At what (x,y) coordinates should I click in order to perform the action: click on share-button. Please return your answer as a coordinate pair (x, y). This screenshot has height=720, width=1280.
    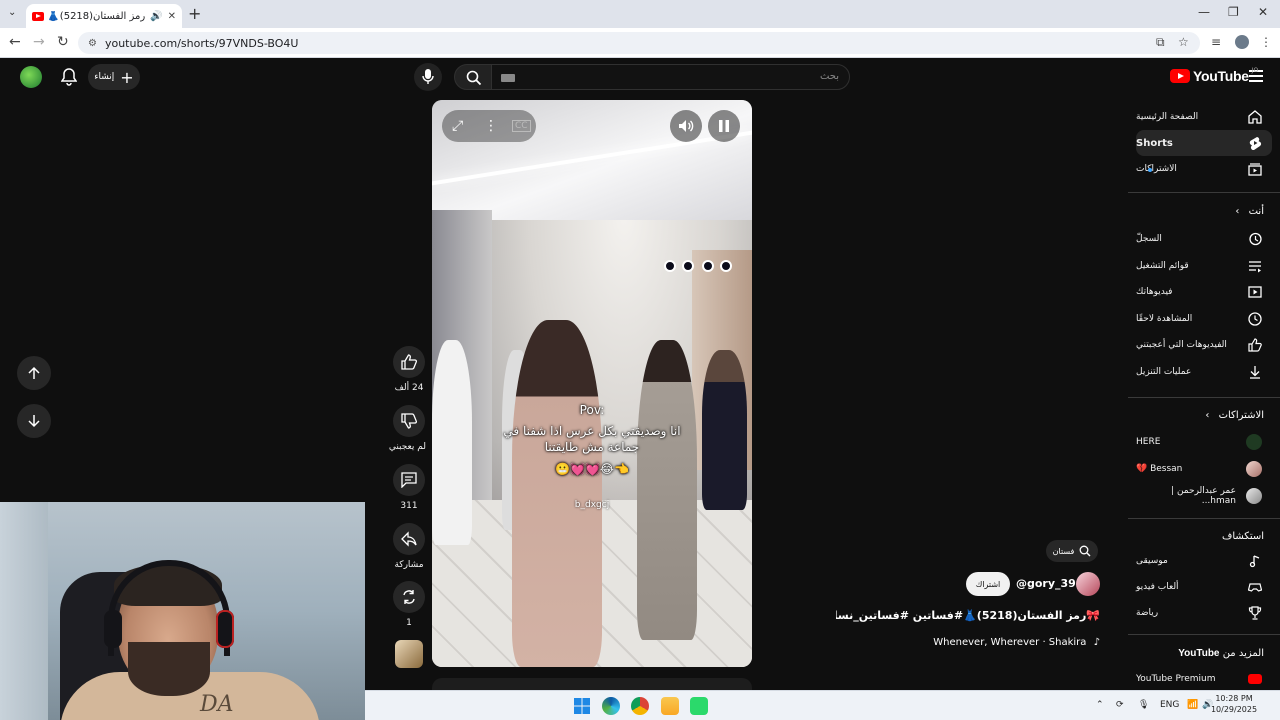
    Looking at the image, I should click on (409, 539).